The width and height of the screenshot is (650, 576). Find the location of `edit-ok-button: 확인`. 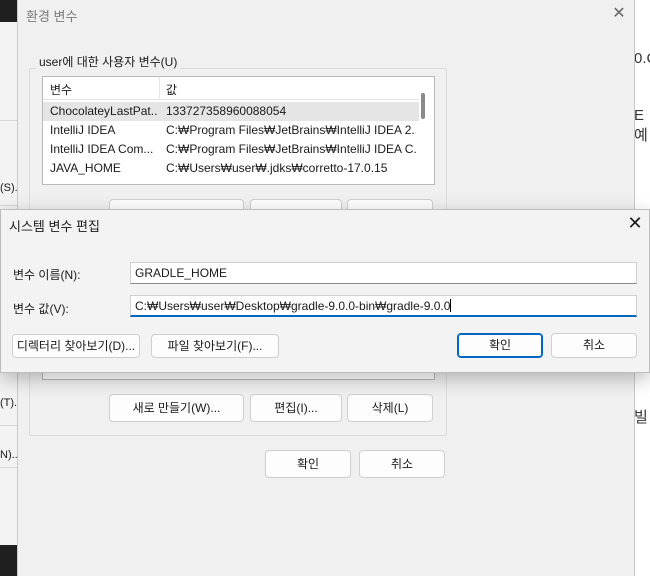

edit-ok-button: 확인 is located at coordinates (500, 345).